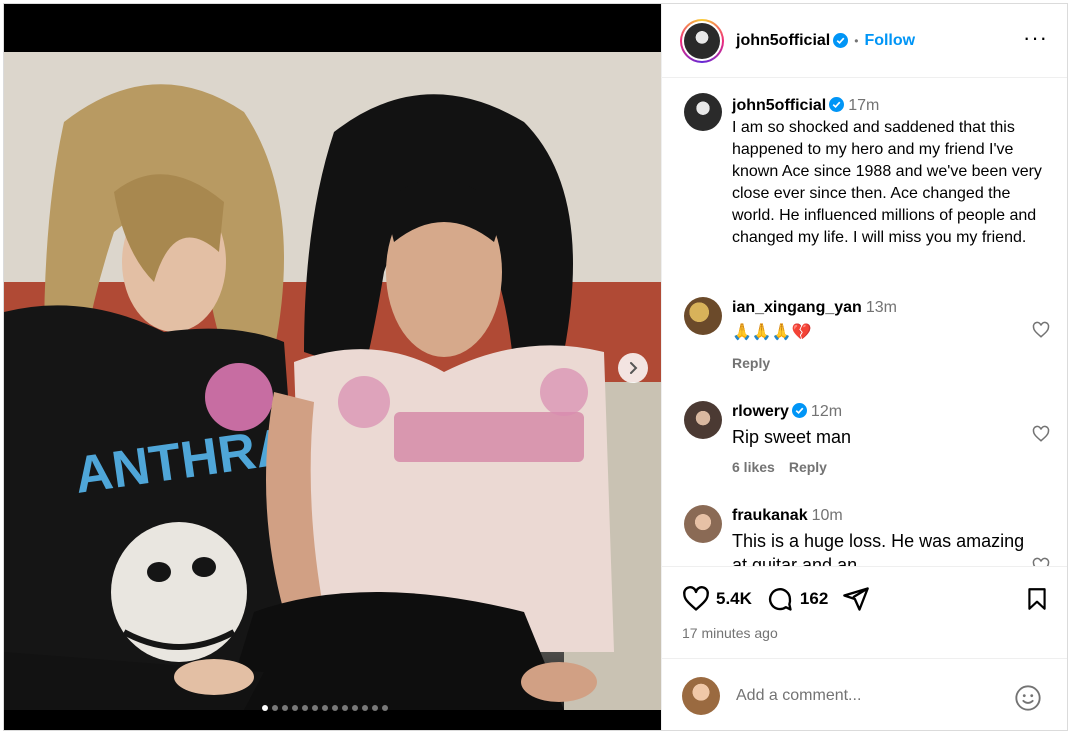  Describe the element at coordinates (760, 411) in the screenshot. I see `comment-username: rlowery` at that location.